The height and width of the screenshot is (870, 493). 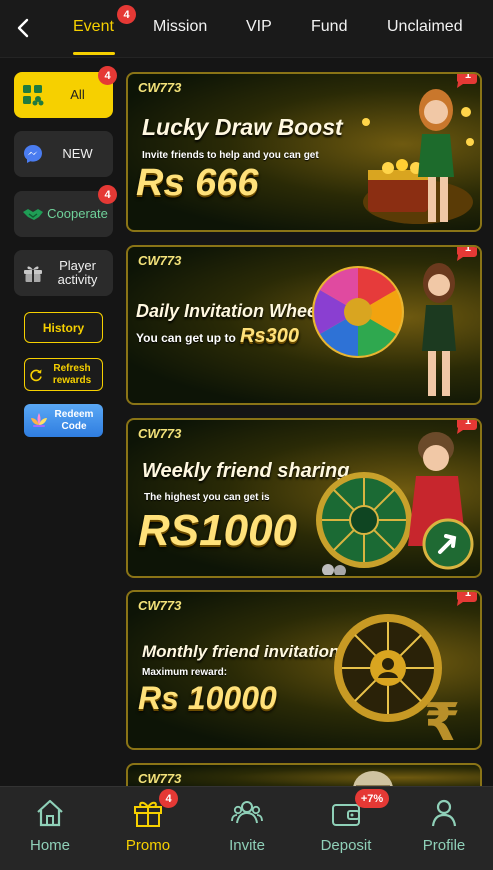 What do you see at coordinates (207, 497) in the screenshot?
I see `banner-subtitle: The highest you can get is` at bounding box center [207, 497].